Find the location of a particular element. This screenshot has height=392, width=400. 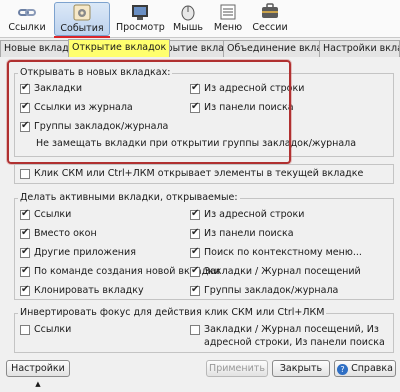

help-label: Справка is located at coordinates (372, 368).